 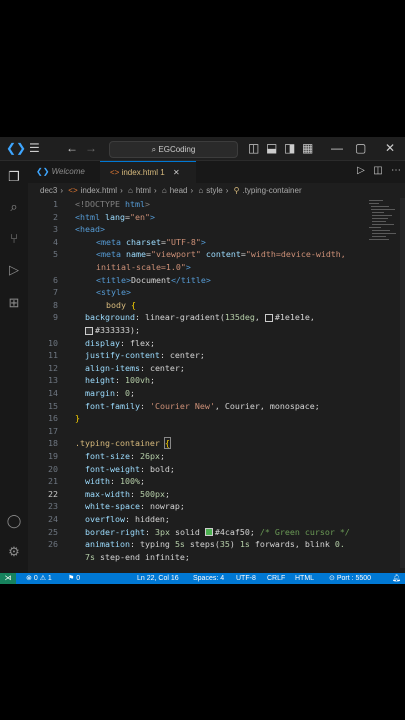 What do you see at coordinates (122, 355) in the screenshot?
I see `code-token: justify-content` at bounding box center [122, 355].